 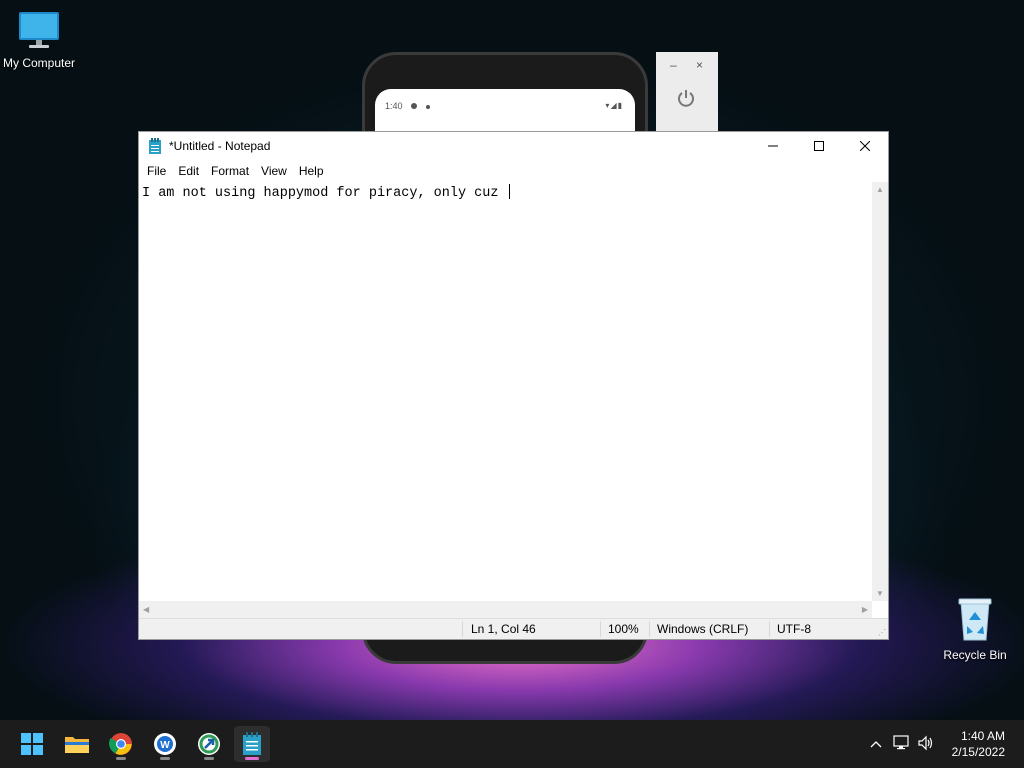 I want to click on vertical-scrollbar: ▲ ▼, so click(x=880, y=391).